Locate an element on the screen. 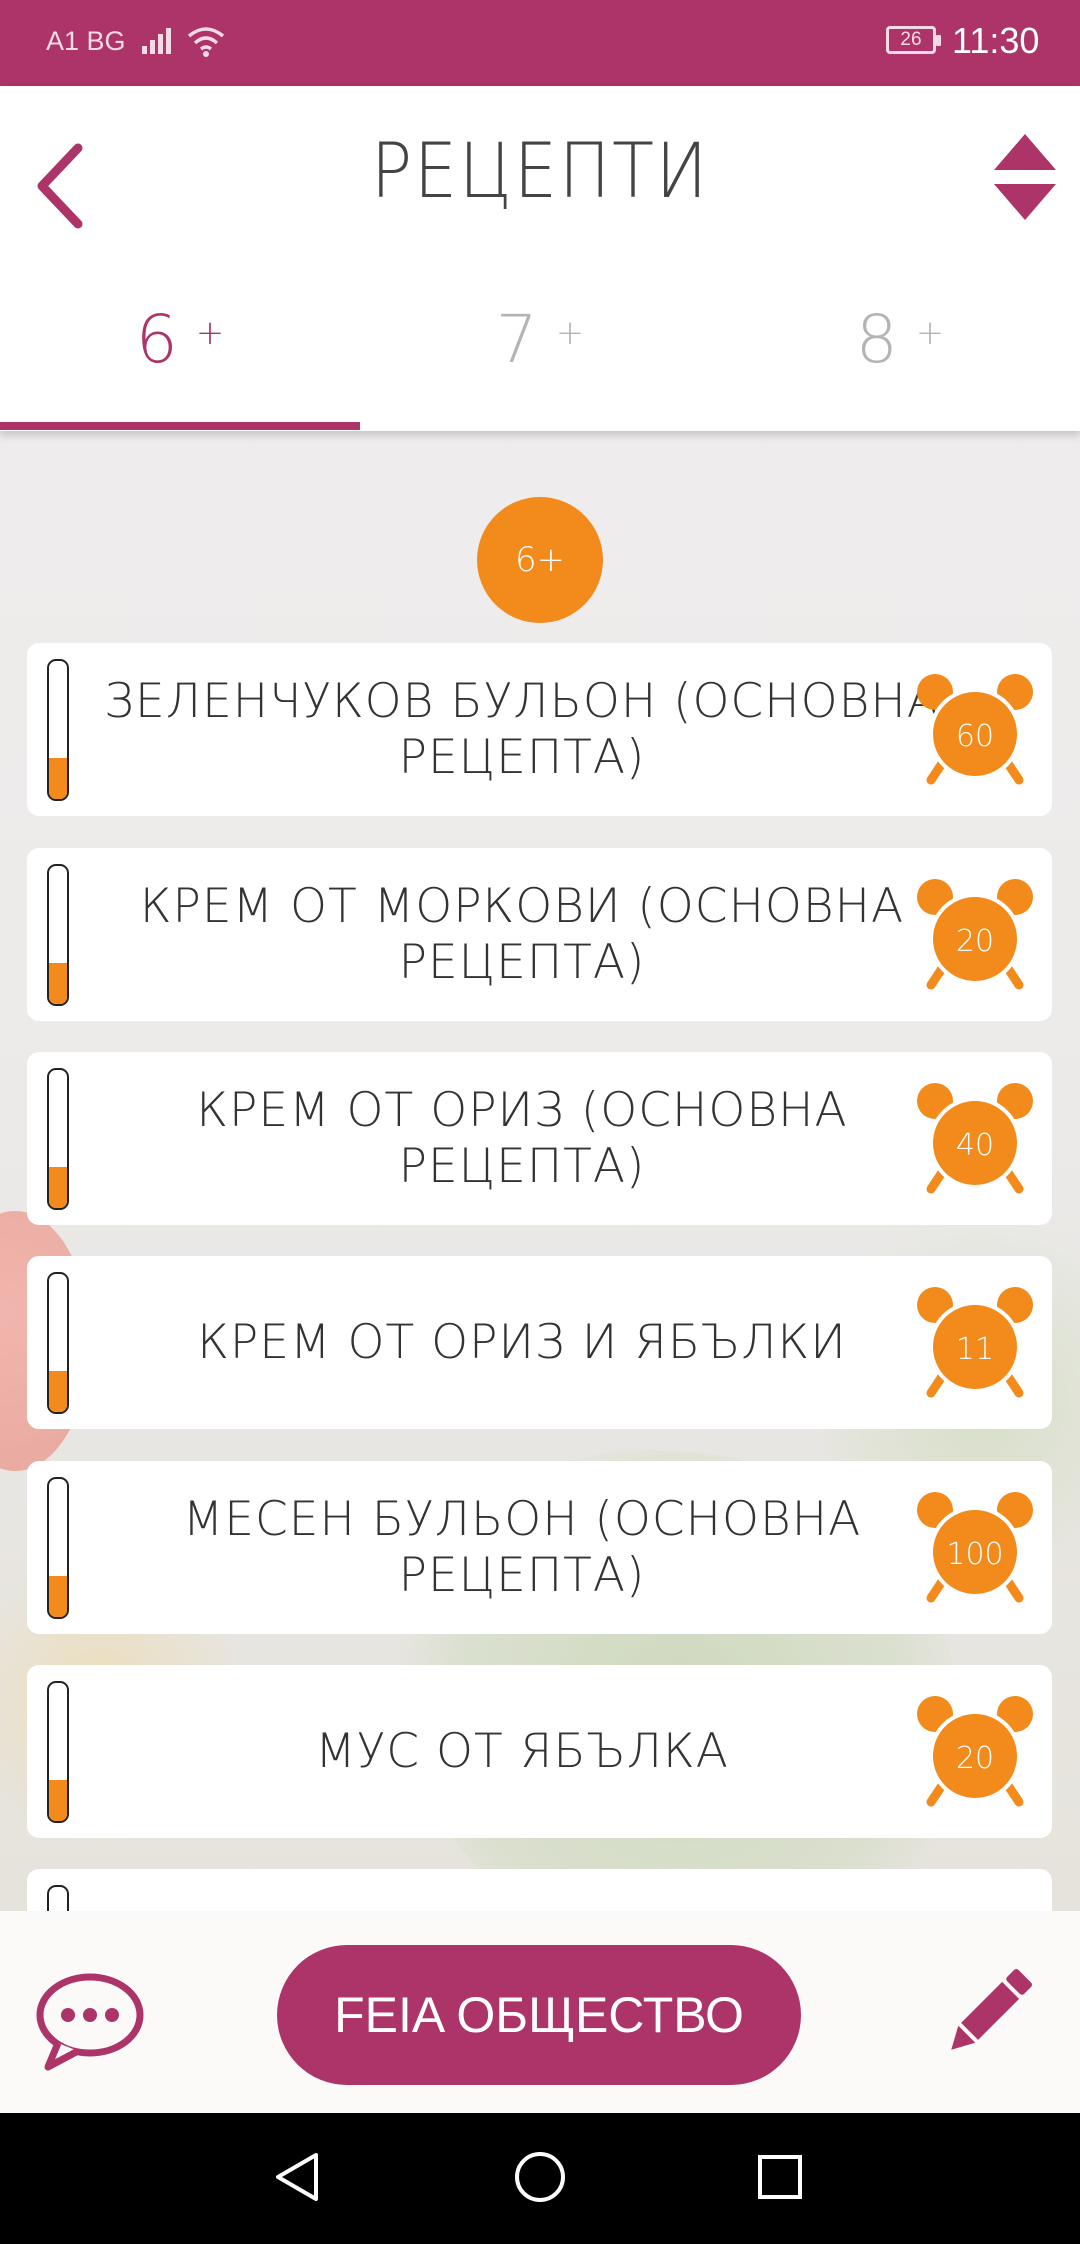 The width and height of the screenshot is (1080, 2244). recipe-card: МУС ОТ ЯБЪЛКА 20 is located at coordinates (539, 1751).